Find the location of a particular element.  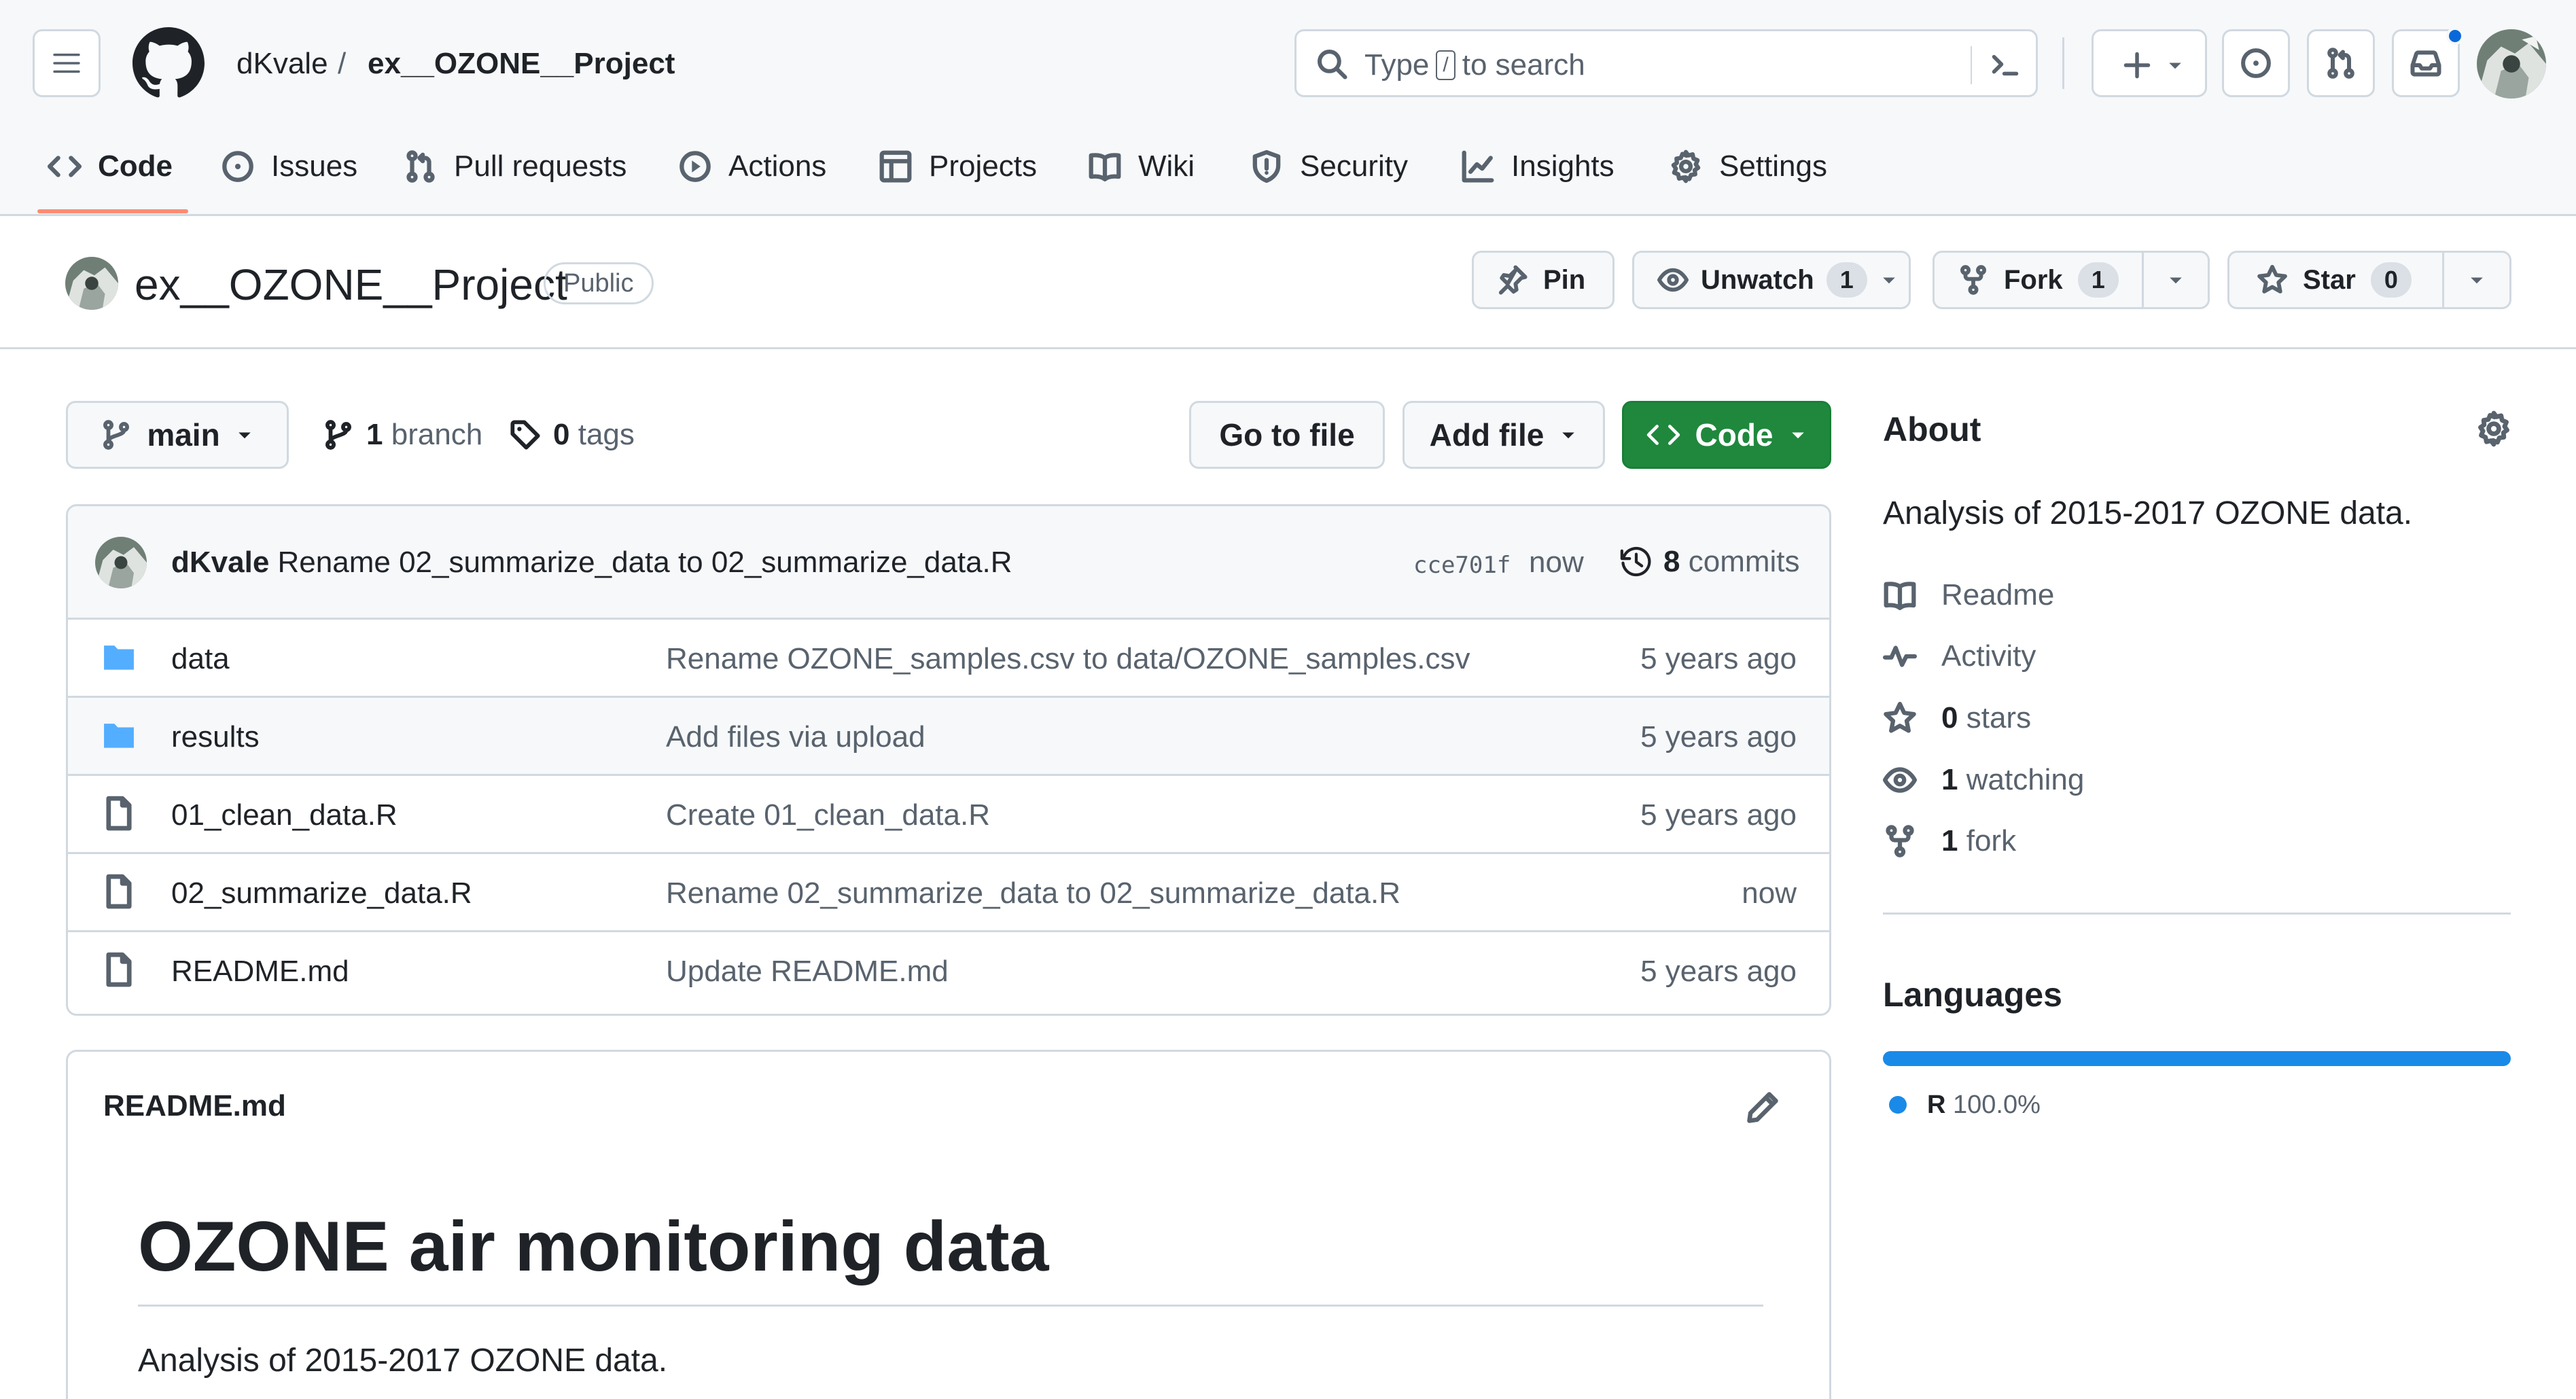

hamburger-icon is located at coordinates (66, 63).